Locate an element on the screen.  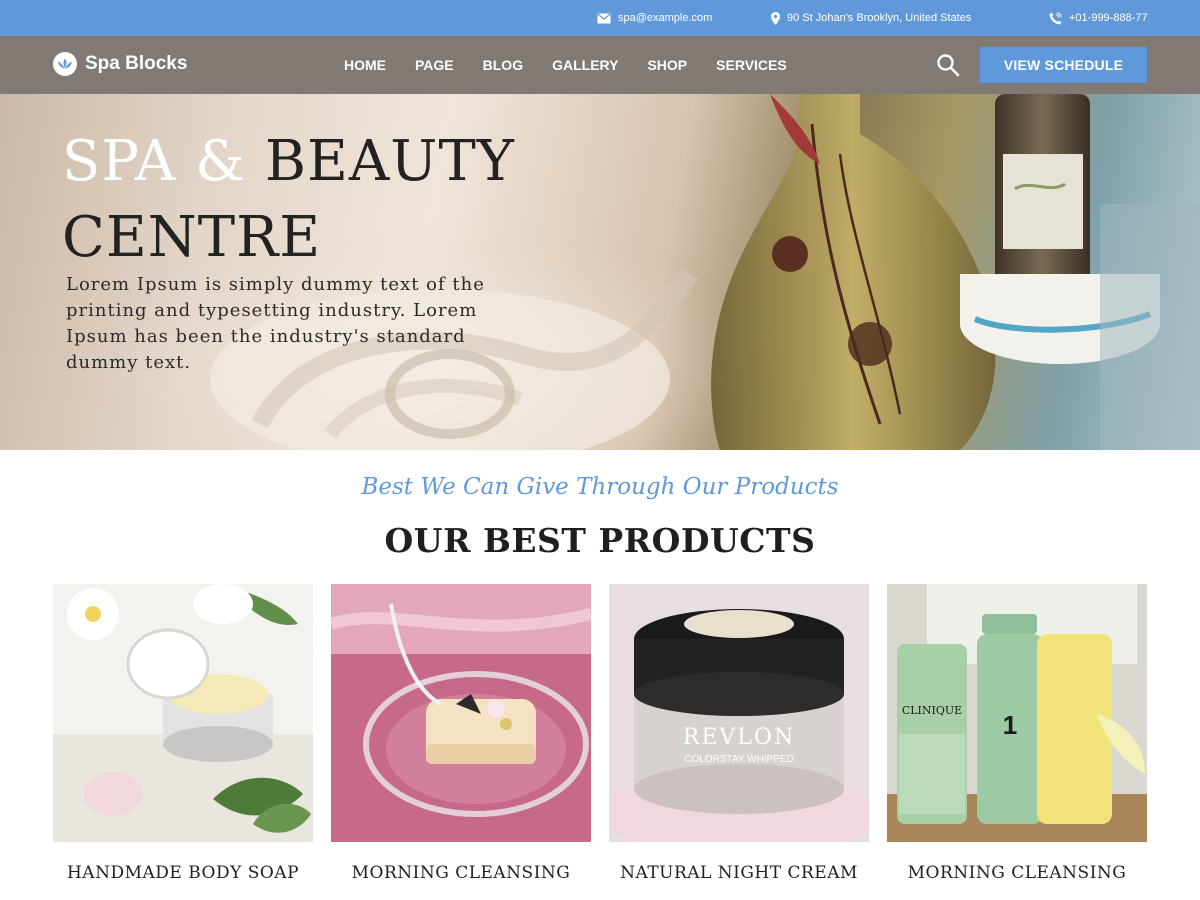
phone-text: +01-999-888-77 is located at coordinates (1108, 18).